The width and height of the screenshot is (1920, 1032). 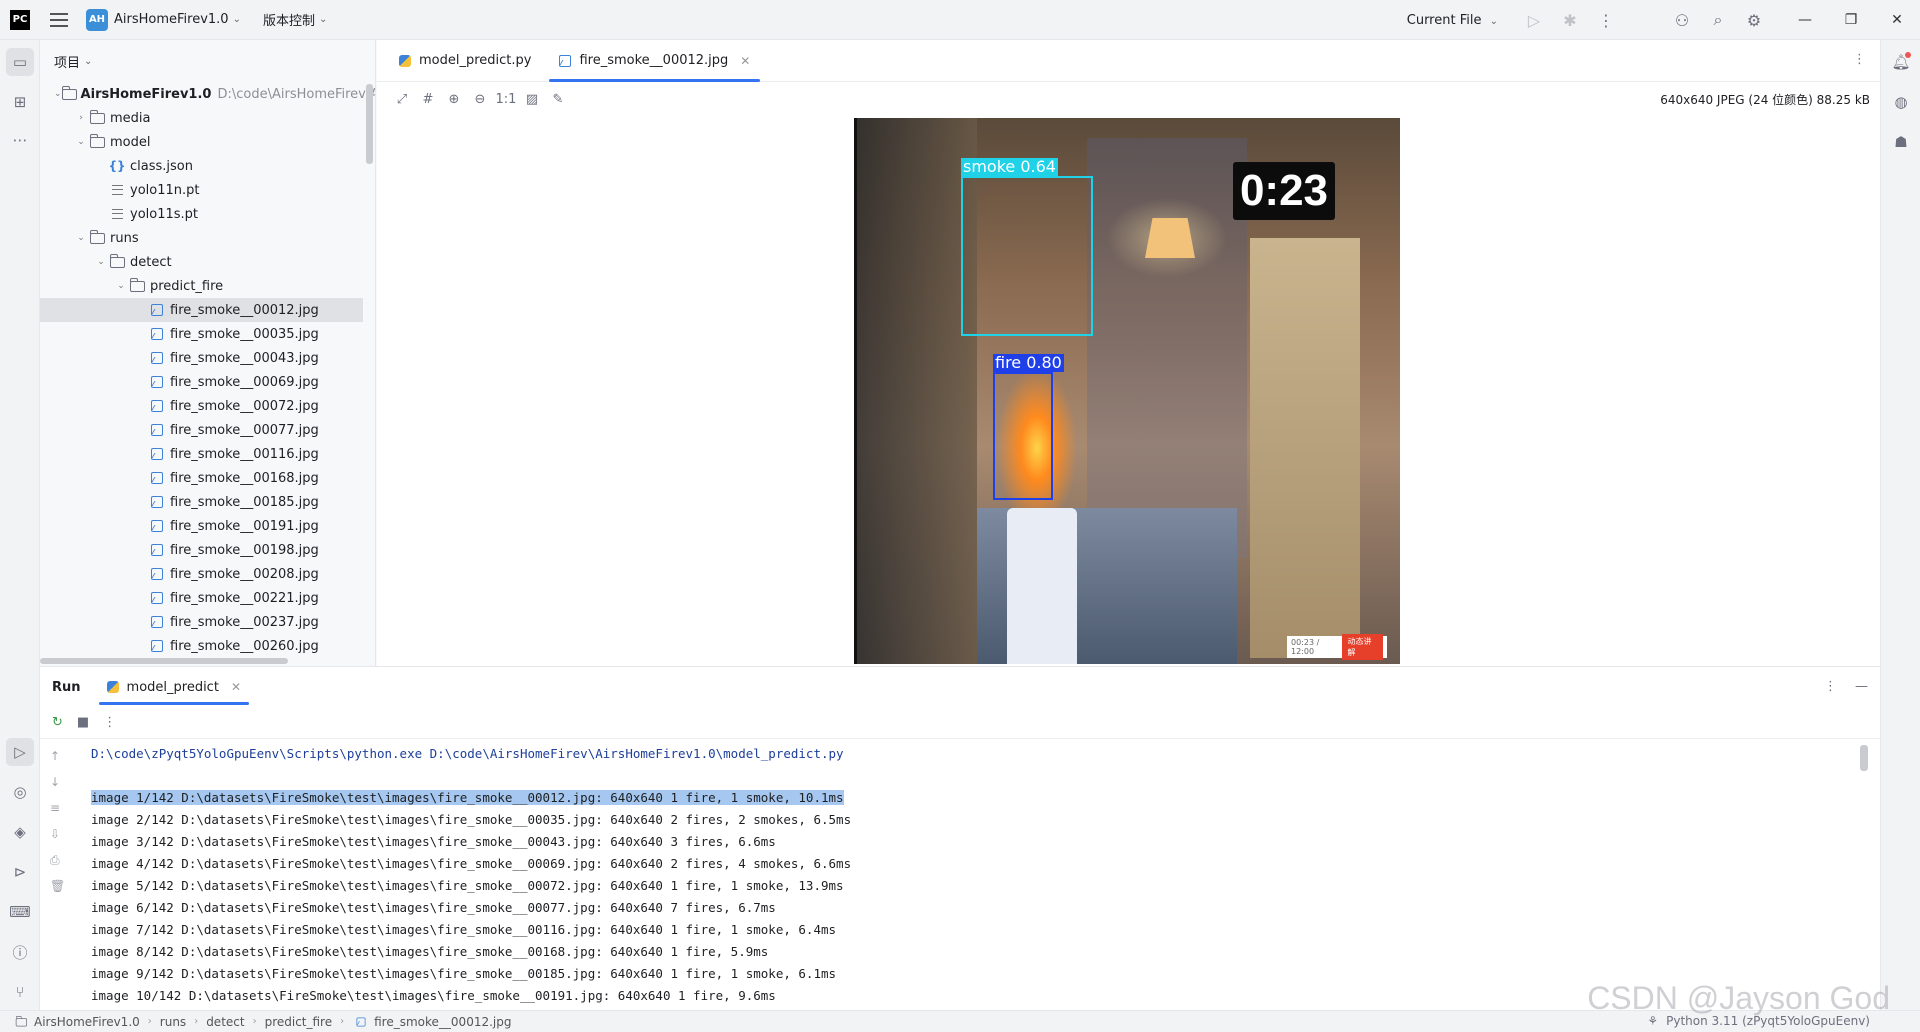 I want to click on add-user-icon: ⚇, so click(x=1682, y=20).